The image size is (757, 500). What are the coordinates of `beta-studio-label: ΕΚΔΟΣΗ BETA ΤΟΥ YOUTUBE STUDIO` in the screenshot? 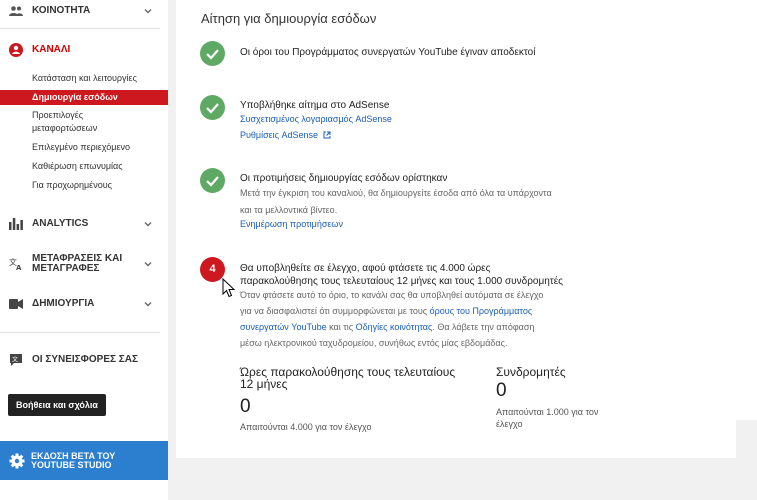 It's located at (91, 461).